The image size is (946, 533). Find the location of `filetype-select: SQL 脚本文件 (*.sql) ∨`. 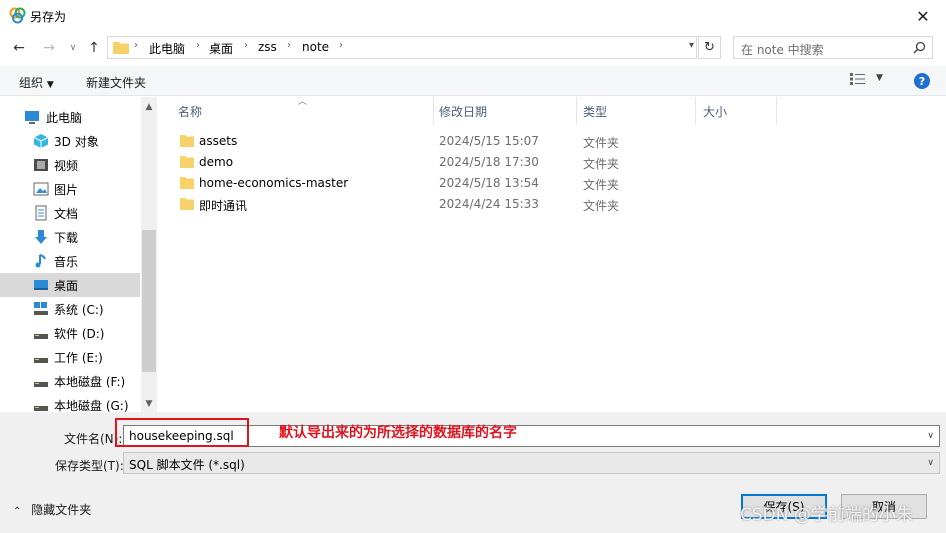

filetype-select: SQL 脚本文件 (*.sql) ∨ is located at coordinates (531, 463).